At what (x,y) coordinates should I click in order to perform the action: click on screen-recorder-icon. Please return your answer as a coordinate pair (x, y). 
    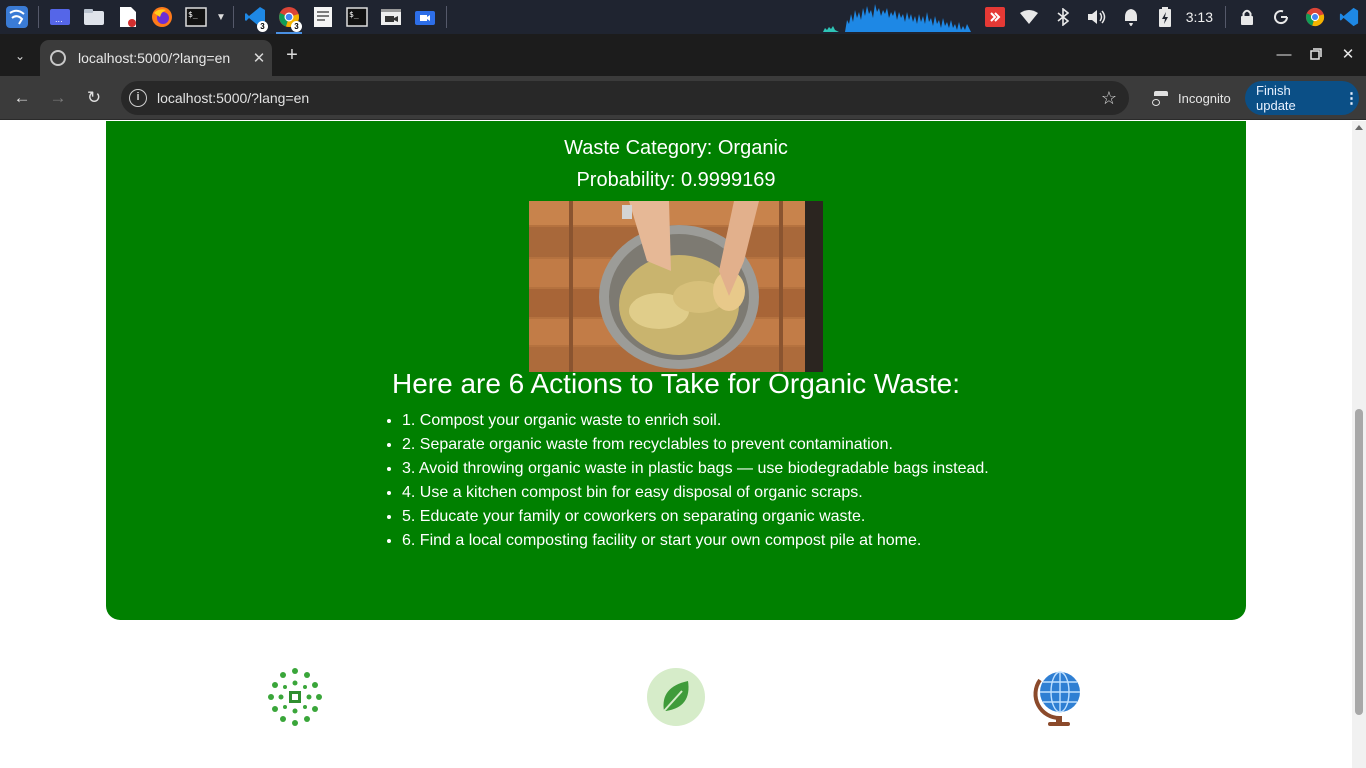
    Looking at the image, I should click on (425, 17).